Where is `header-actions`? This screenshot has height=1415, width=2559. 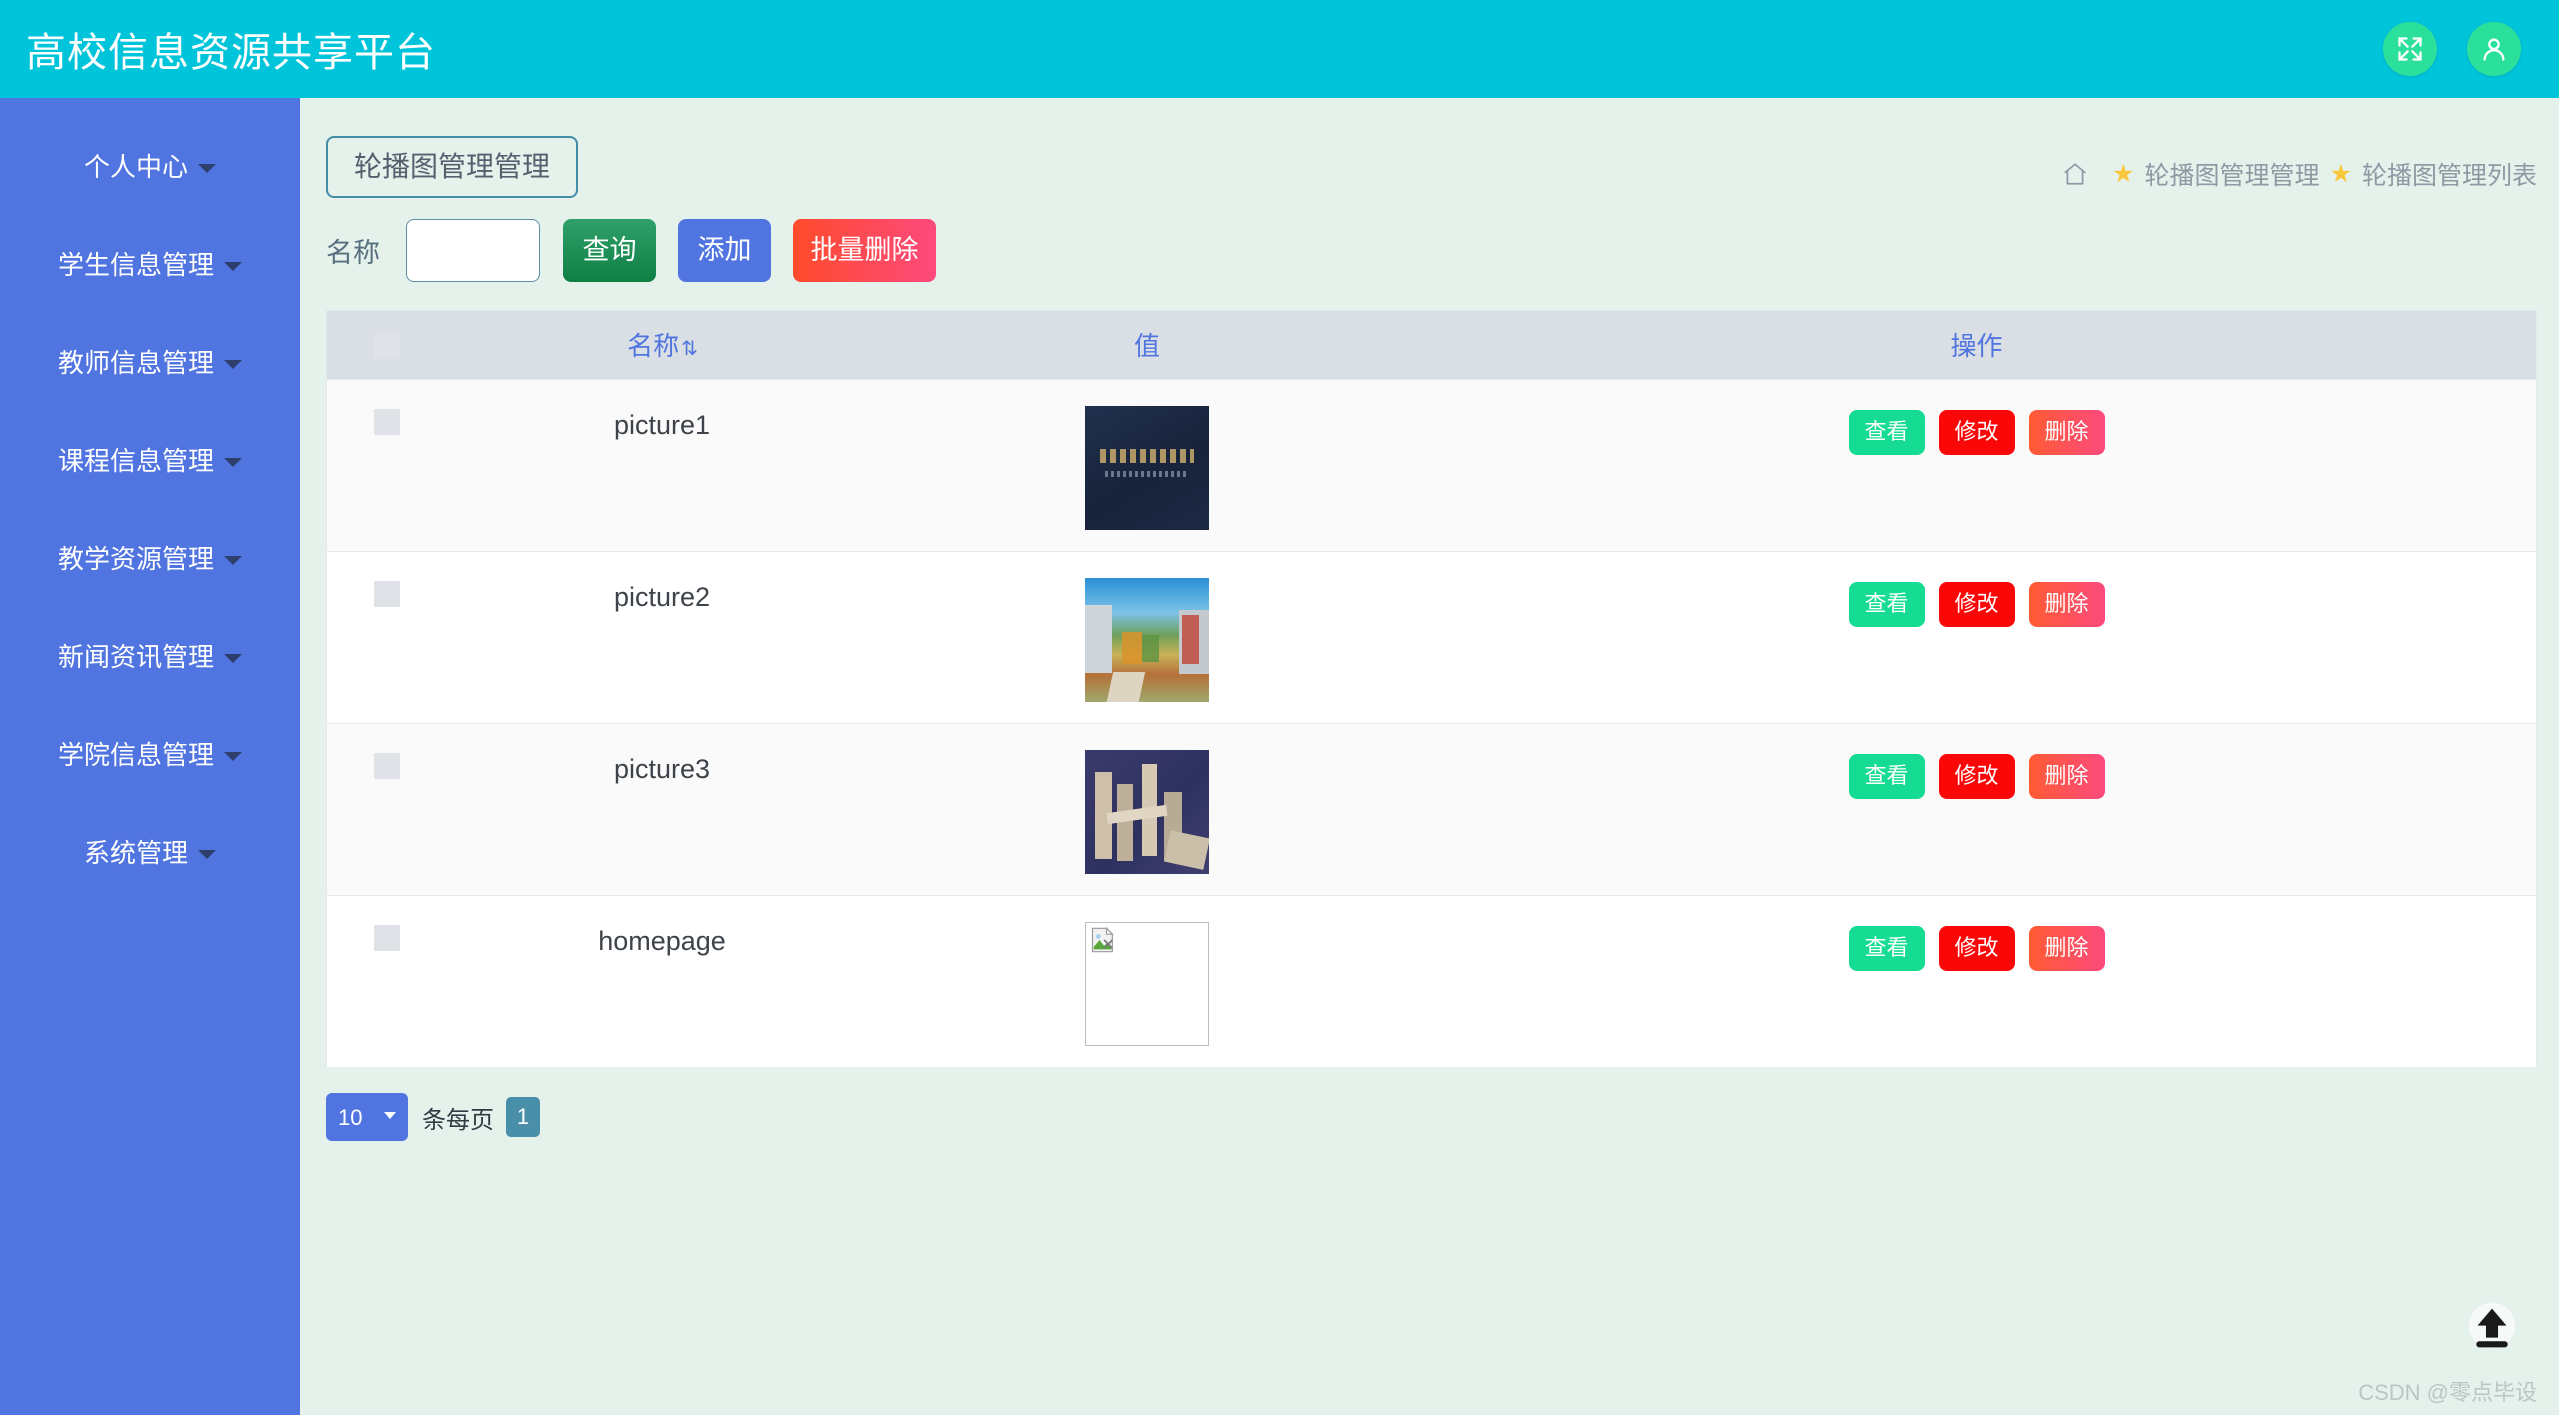
header-actions is located at coordinates (2452, 49).